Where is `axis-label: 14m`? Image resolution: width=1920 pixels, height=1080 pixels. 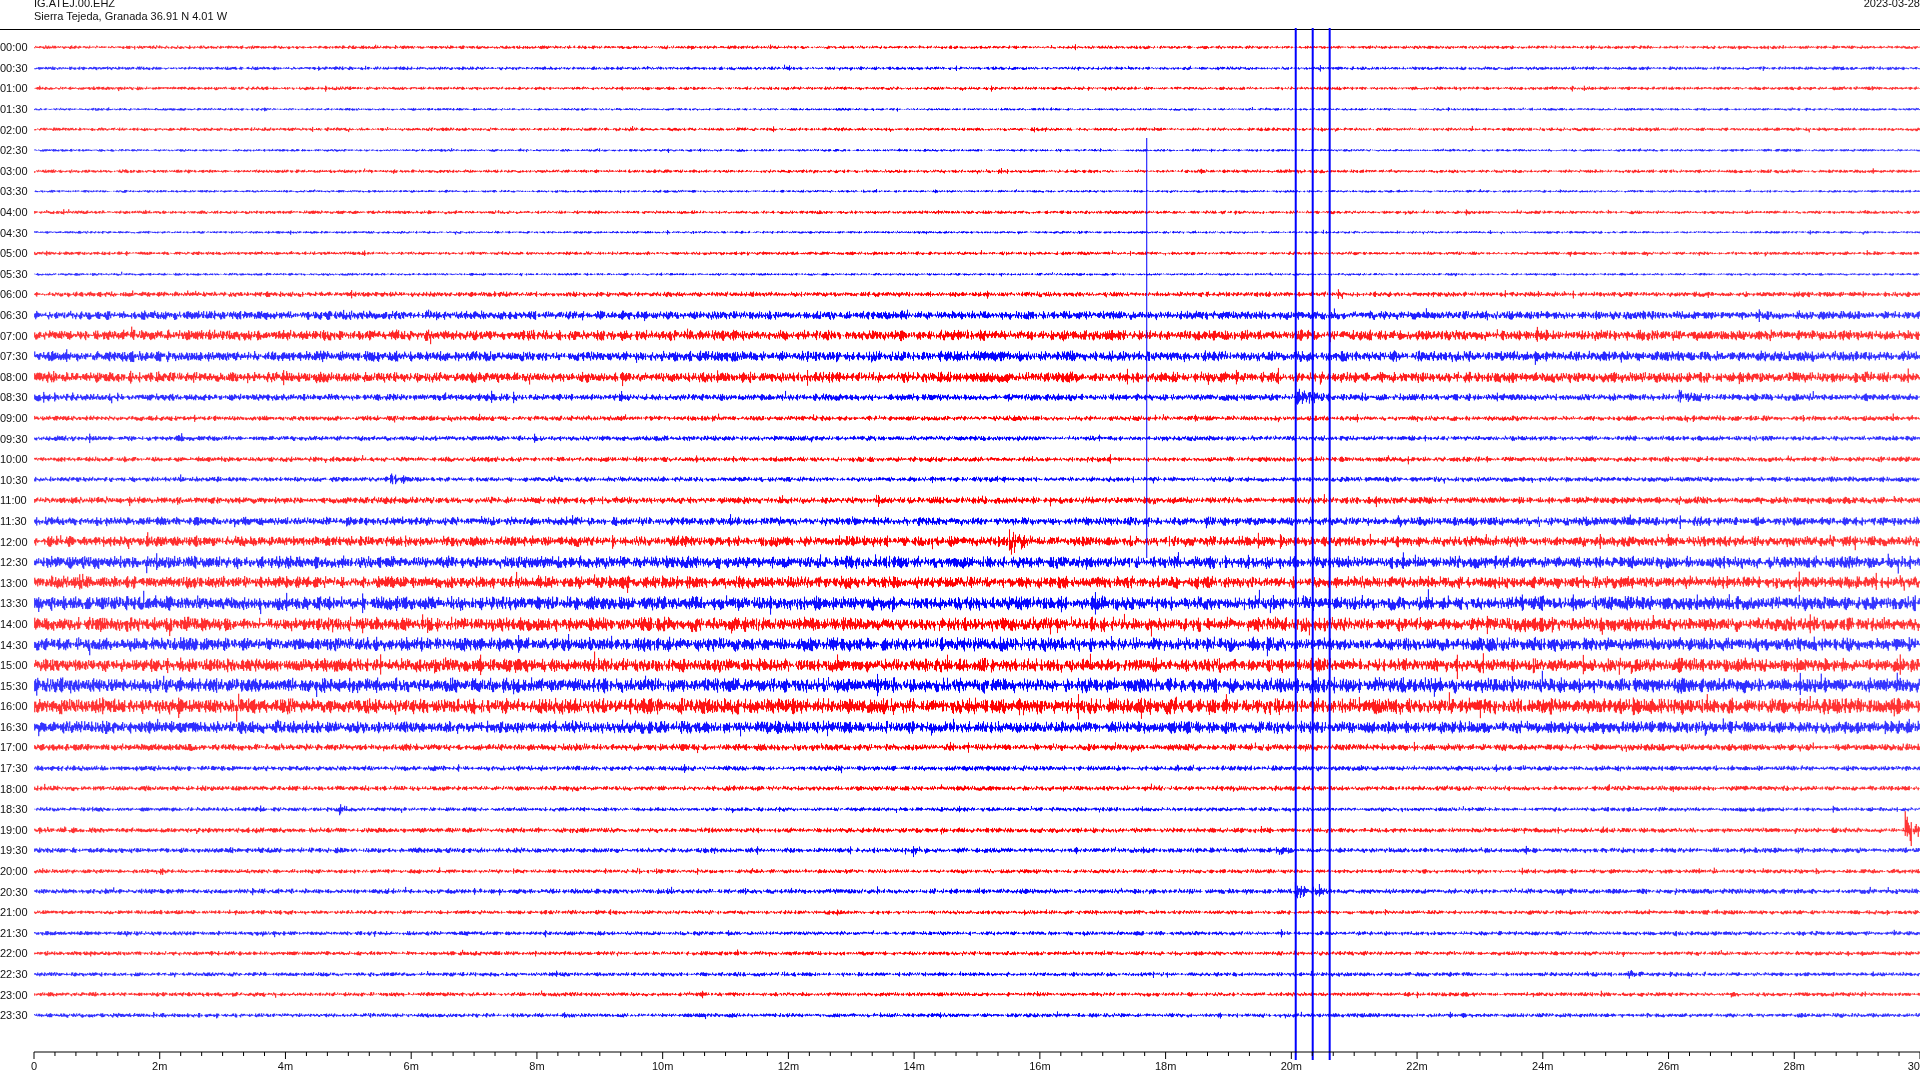 axis-label: 14m is located at coordinates (914, 1066).